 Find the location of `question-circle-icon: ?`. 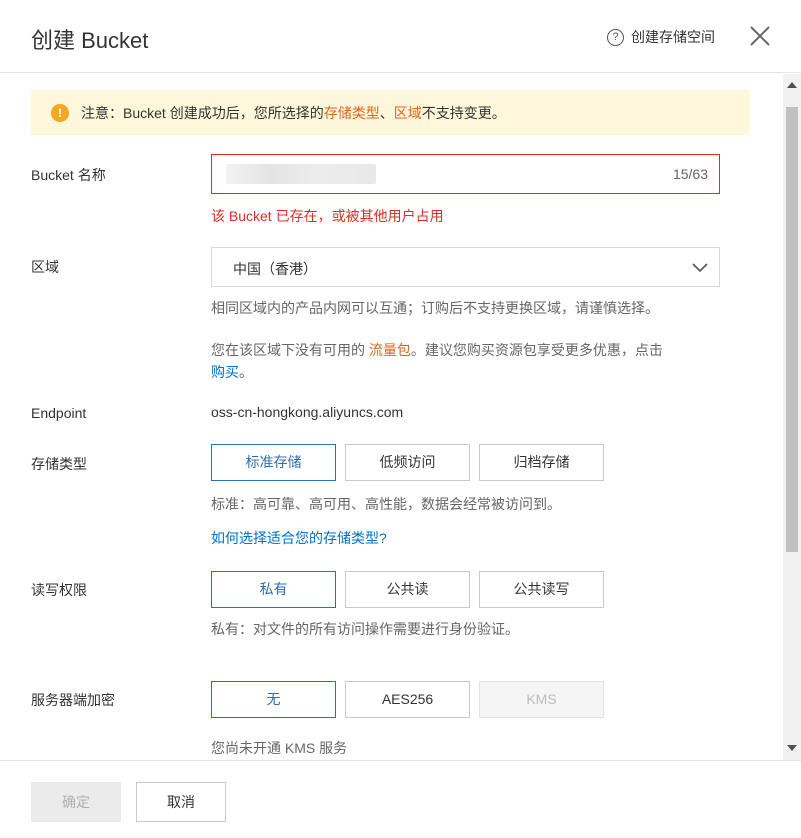

question-circle-icon: ? is located at coordinates (615, 37).